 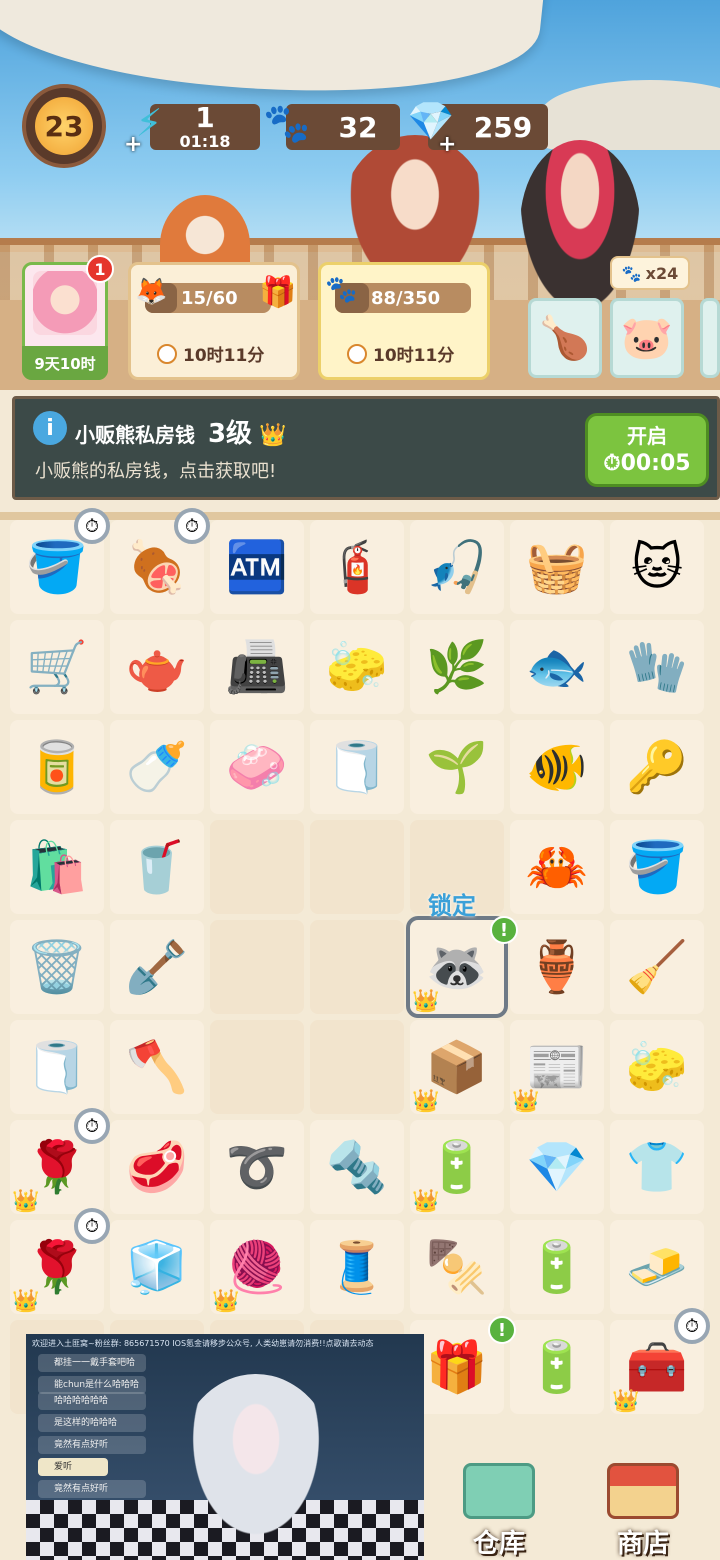 I want to click on item-icon: 🐠, so click(x=557, y=766).